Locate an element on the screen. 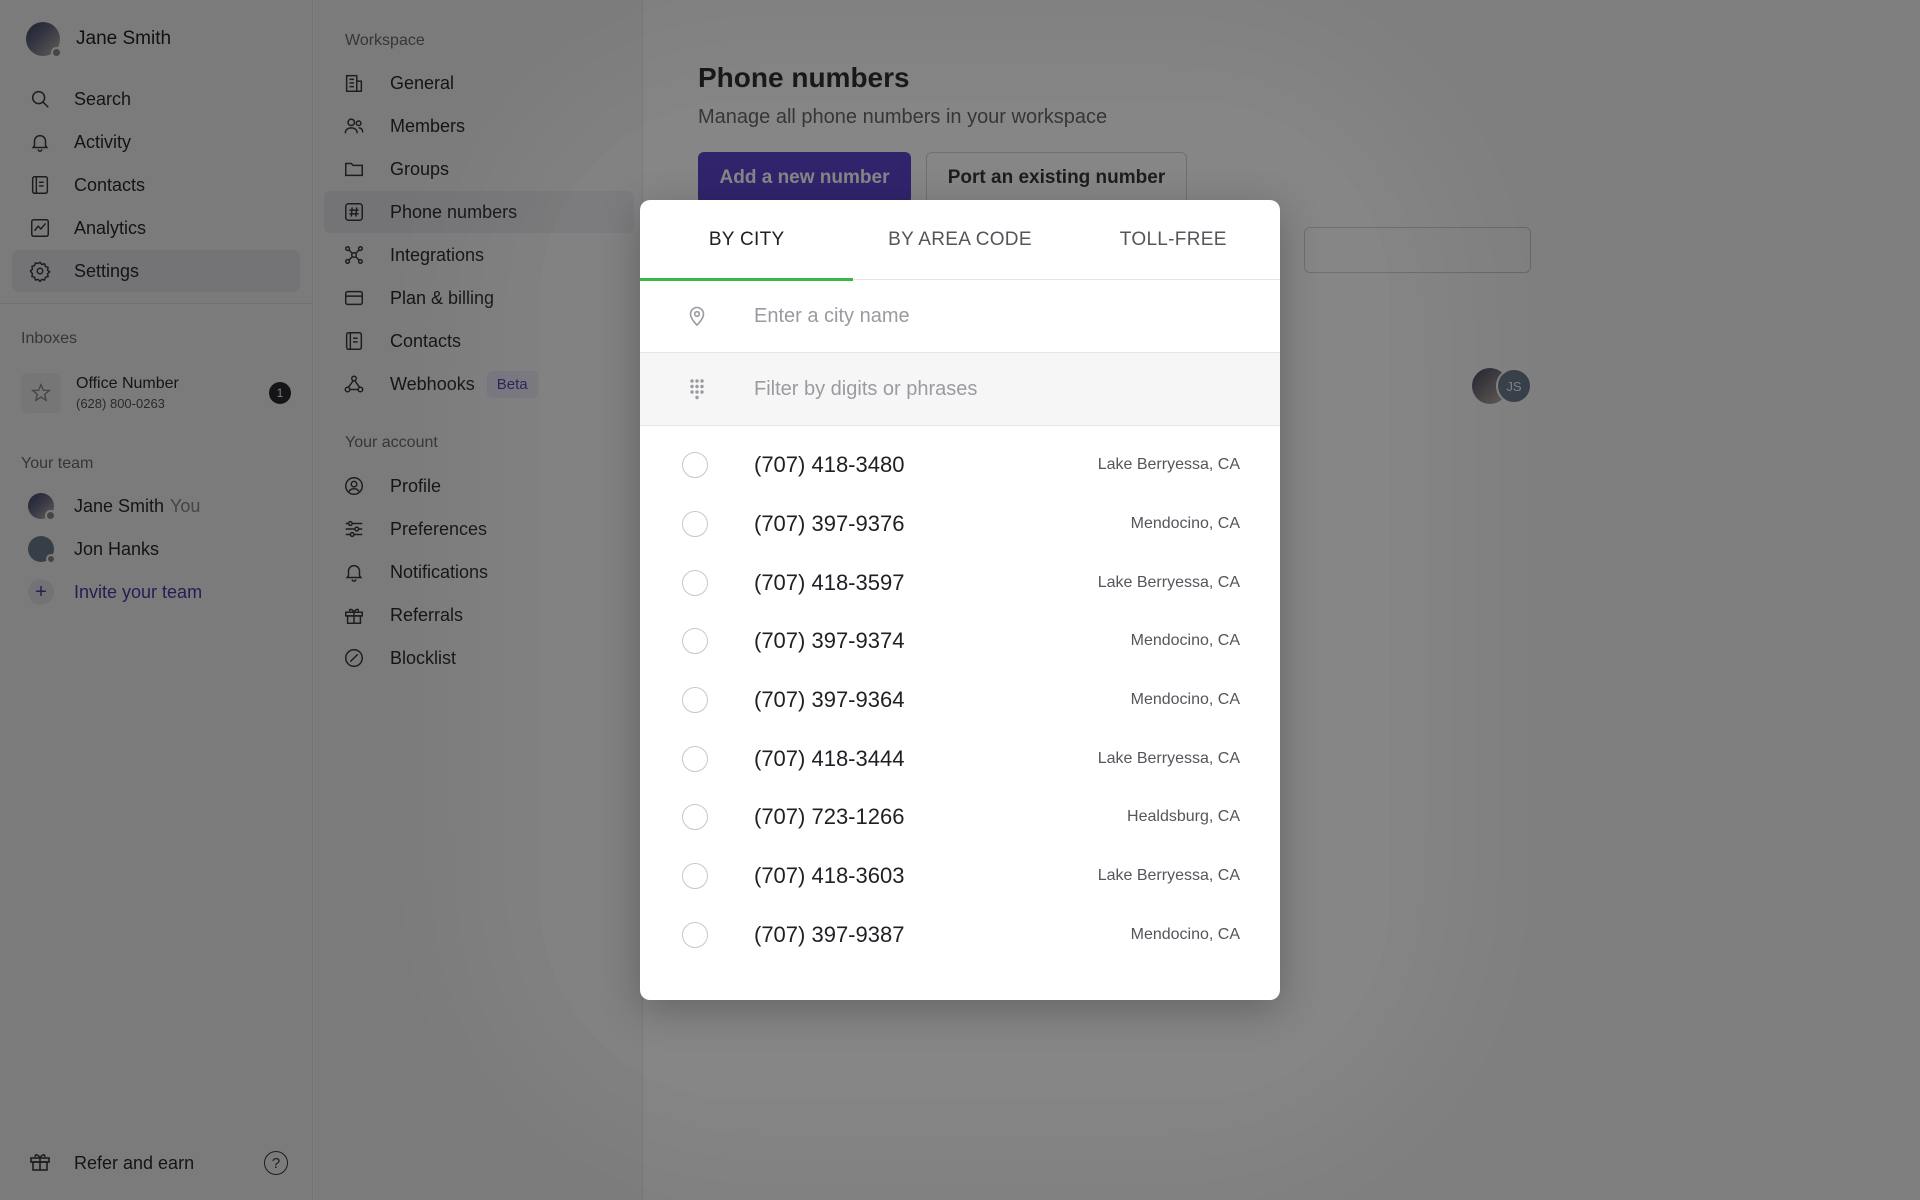  phone-number: (707) 397-9374 is located at coordinates (829, 641).